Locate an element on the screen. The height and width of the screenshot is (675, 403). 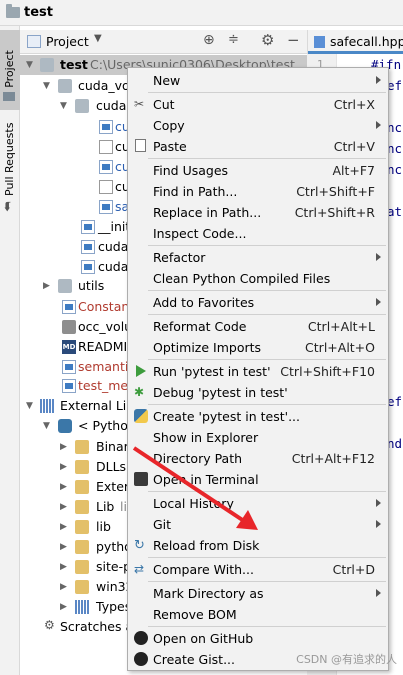
annotation-arrow is located at coordinates (195, 488).